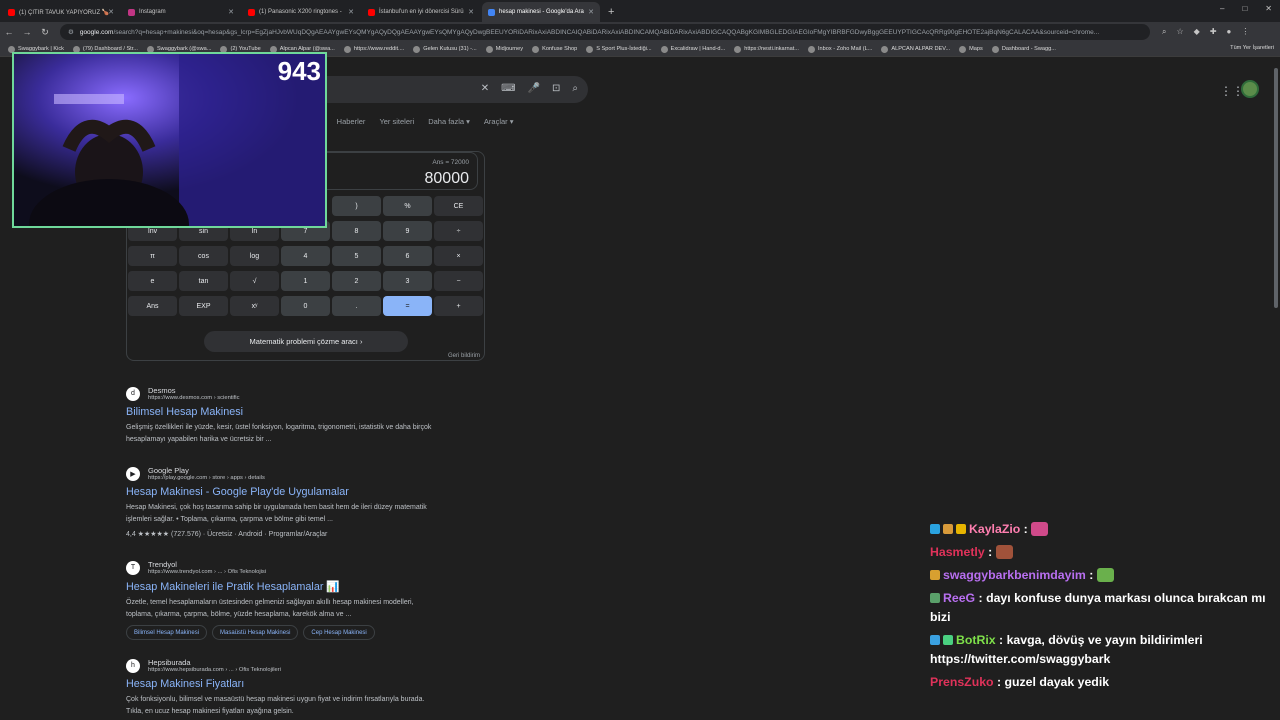 The image size is (1280, 720). I want to click on calc-key: xʸ, so click(254, 306).